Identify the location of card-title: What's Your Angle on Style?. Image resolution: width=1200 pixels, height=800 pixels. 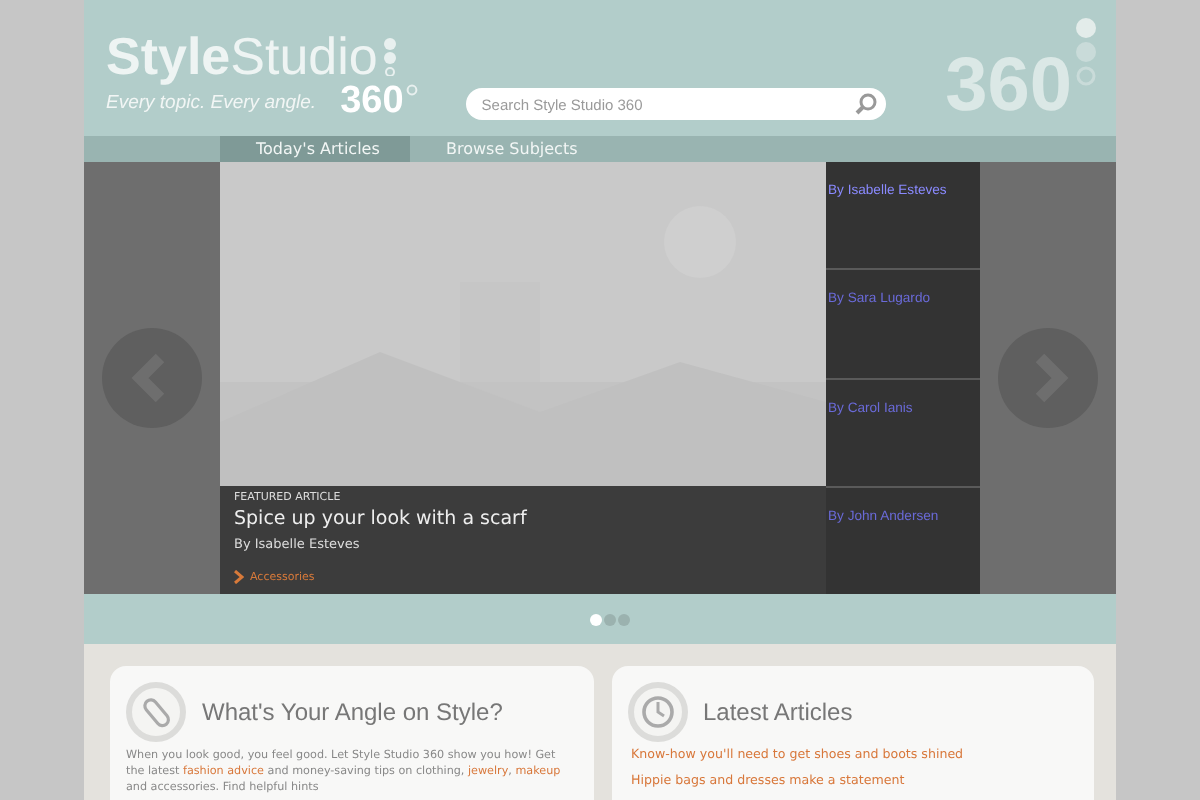
(352, 712).